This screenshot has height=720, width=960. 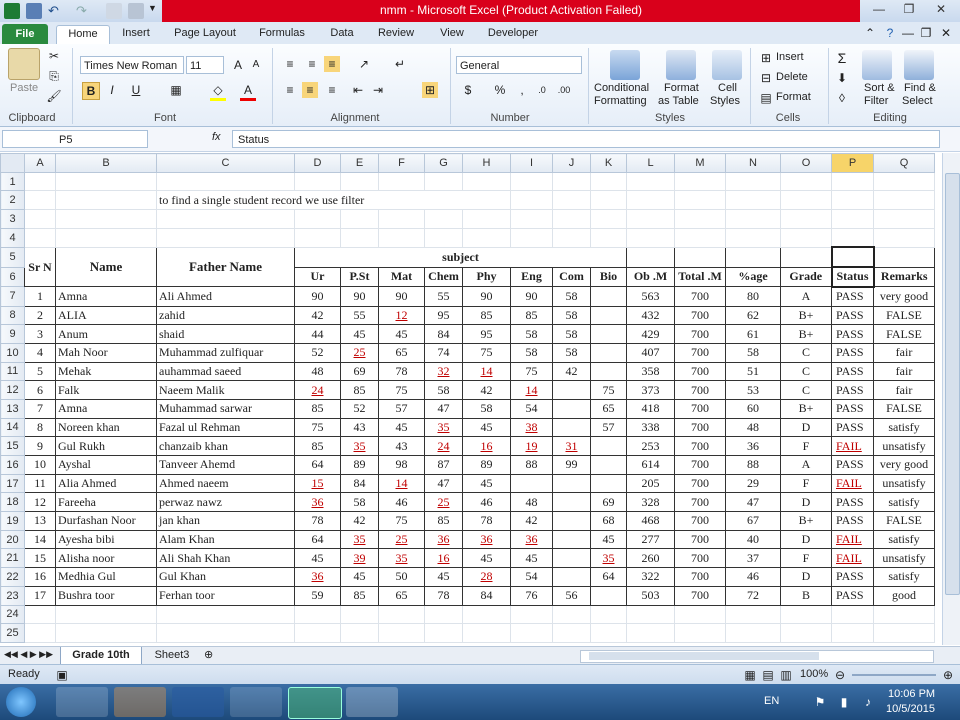 I want to click on align-bottom-icon: ≡, so click(x=332, y=64).